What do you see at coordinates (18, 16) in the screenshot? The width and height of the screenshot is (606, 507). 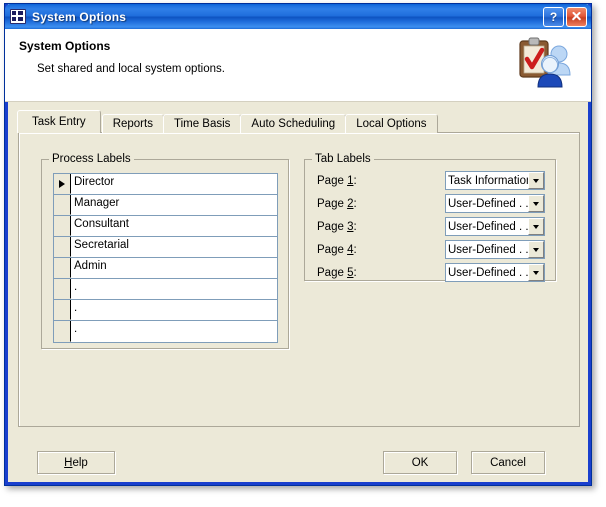 I see `table-grid-icon` at bounding box center [18, 16].